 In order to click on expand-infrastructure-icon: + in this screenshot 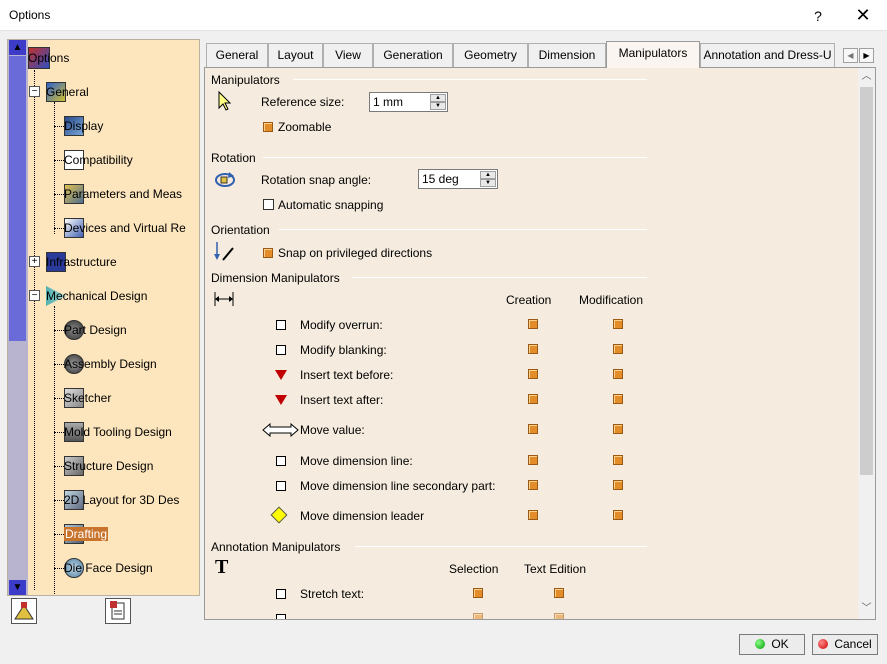, I will do `click(34, 261)`.